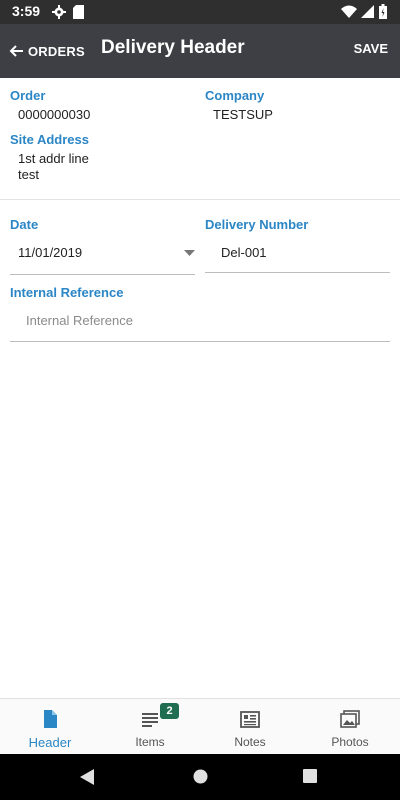 The height and width of the screenshot is (800, 400). Describe the element at coordinates (26, 11) in the screenshot. I see `status-time: 3:59` at that location.